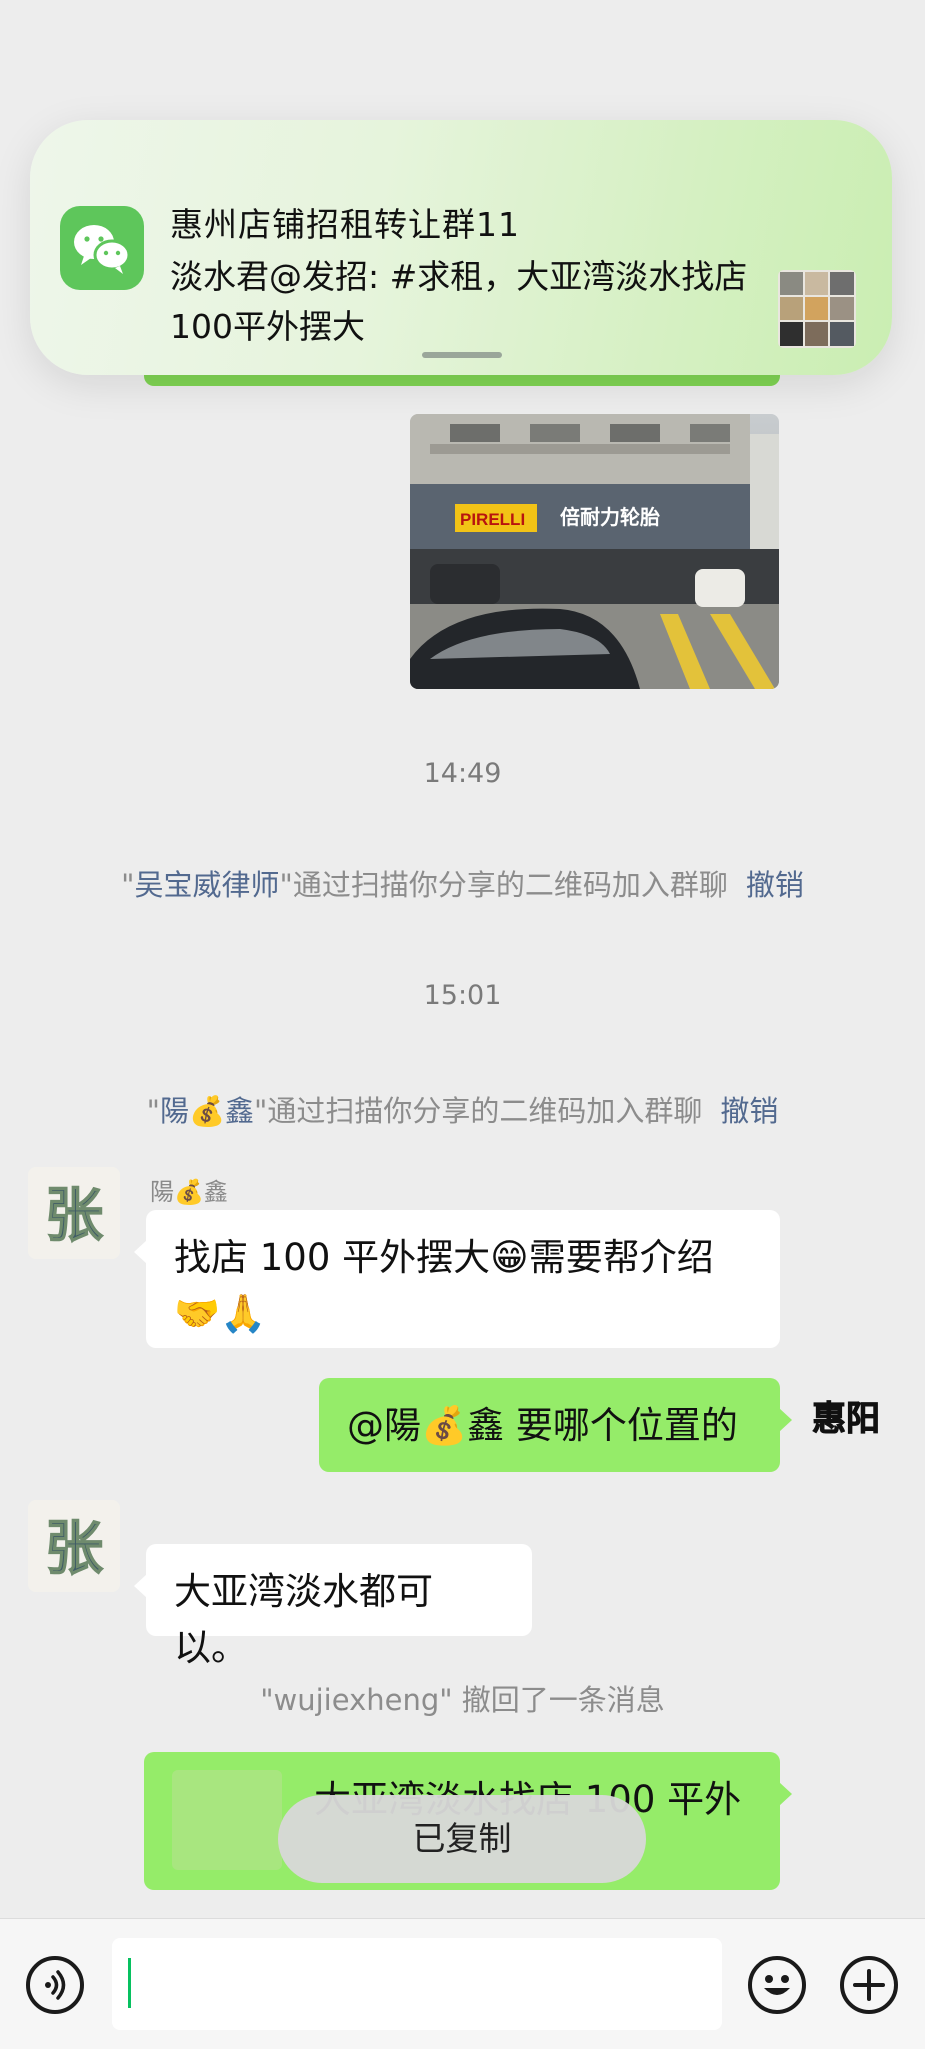 The height and width of the screenshot is (2049, 925). What do you see at coordinates (189, 1192) in the screenshot?
I see `sender-name: 陽💰鑫` at bounding box center [189, 1192].